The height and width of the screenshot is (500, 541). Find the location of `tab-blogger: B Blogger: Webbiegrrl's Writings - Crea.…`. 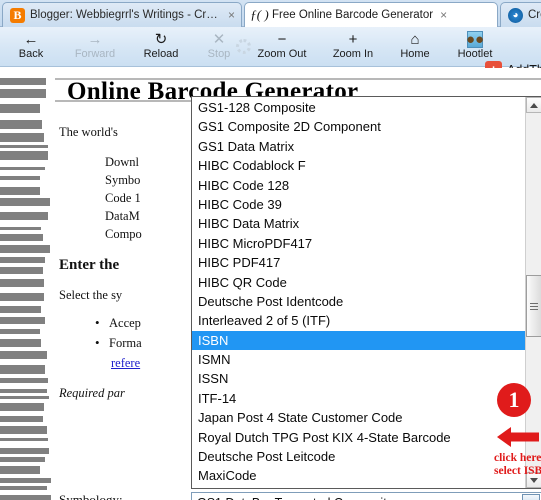

tab-blogger: B Blogger: Webbiegrrl's Writings - Crea.… is located at coordinates (122, 14).